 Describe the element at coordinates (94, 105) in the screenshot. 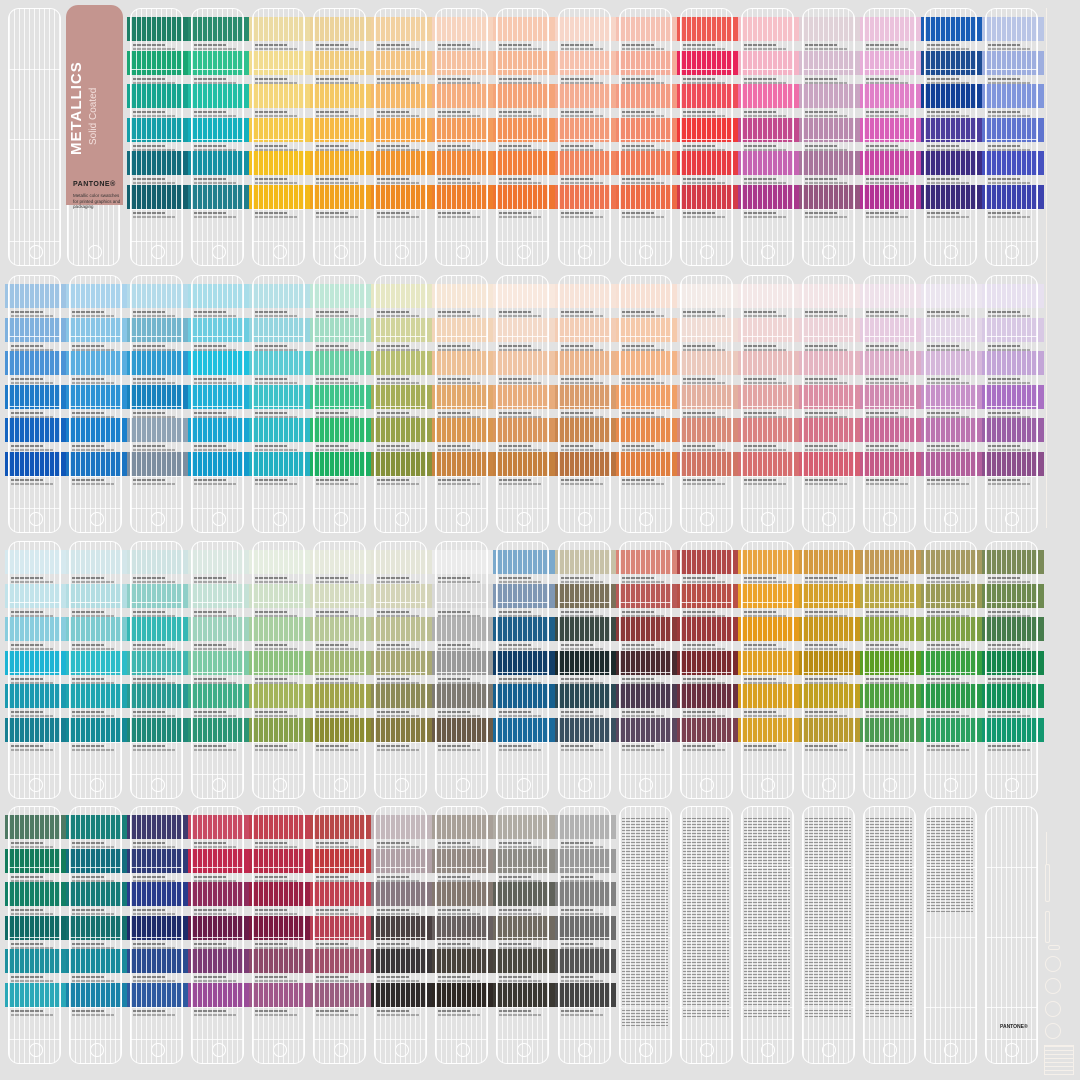

I see `metallics-cover: METALLICS Solid Coated` at that location.